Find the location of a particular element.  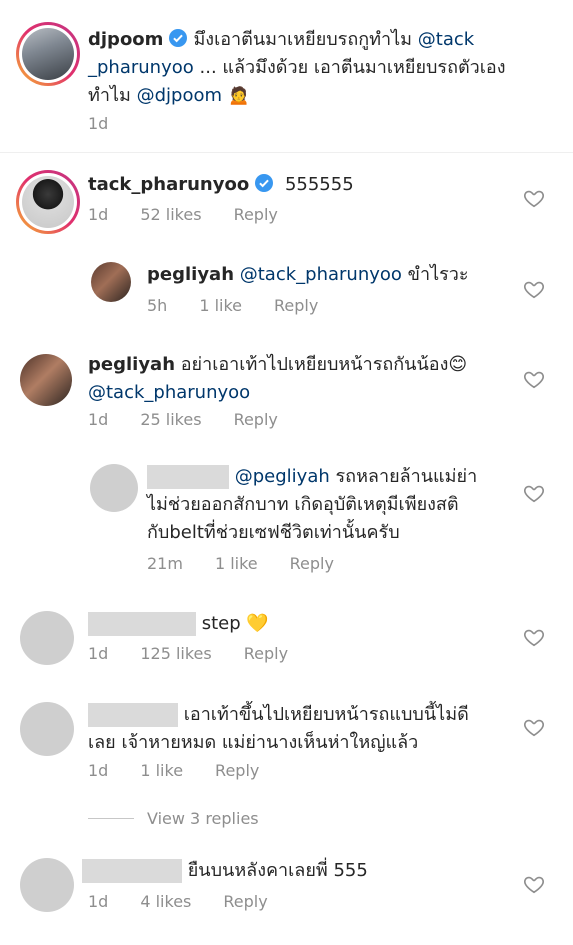

likes-count: 125 likes is located at coordinates (175, 653).